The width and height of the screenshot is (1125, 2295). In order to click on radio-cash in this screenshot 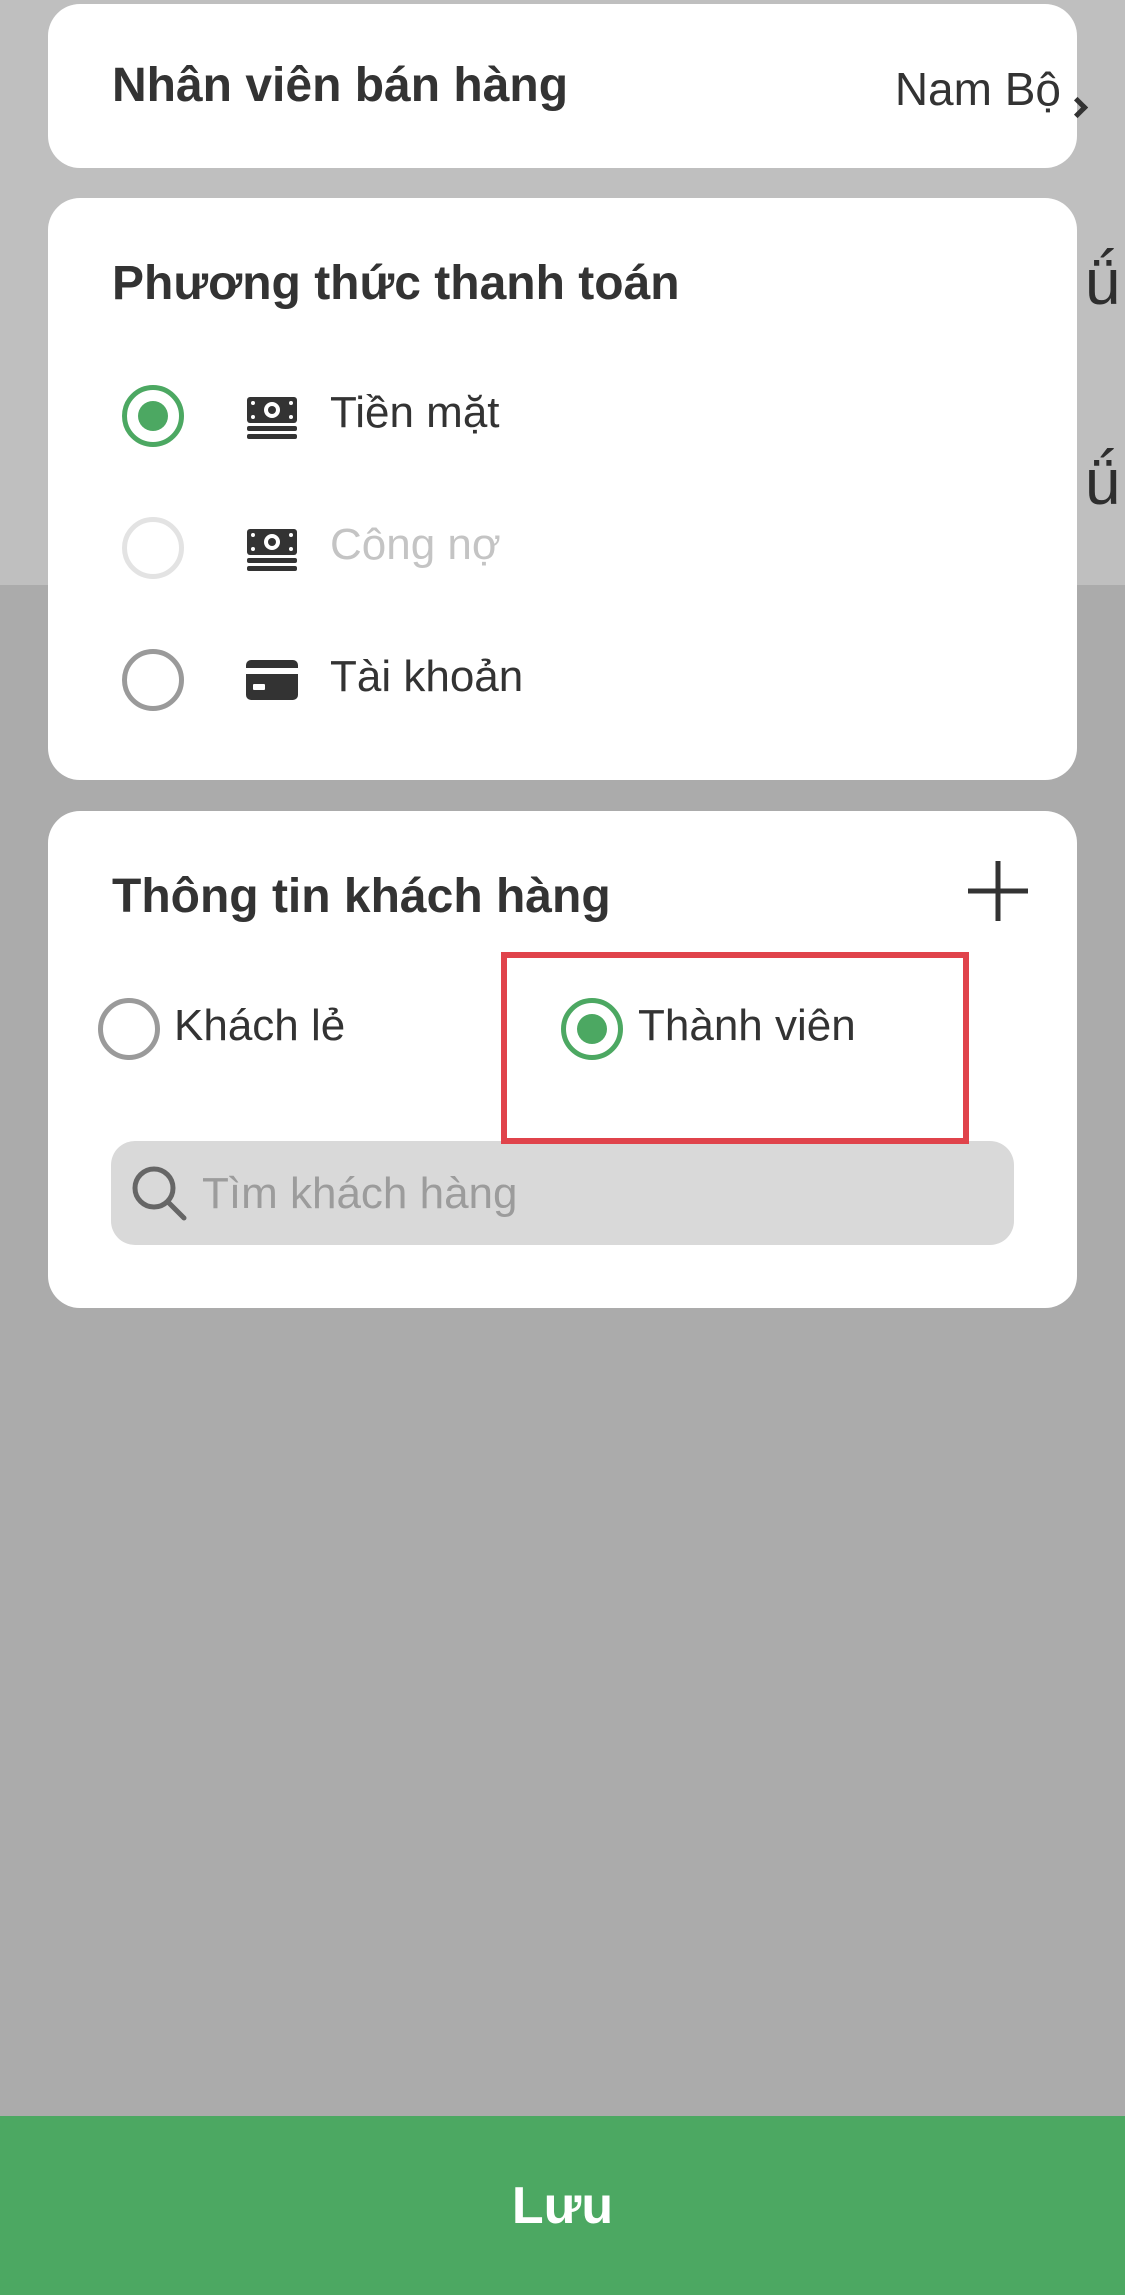, I will do `click(153, 416)`.